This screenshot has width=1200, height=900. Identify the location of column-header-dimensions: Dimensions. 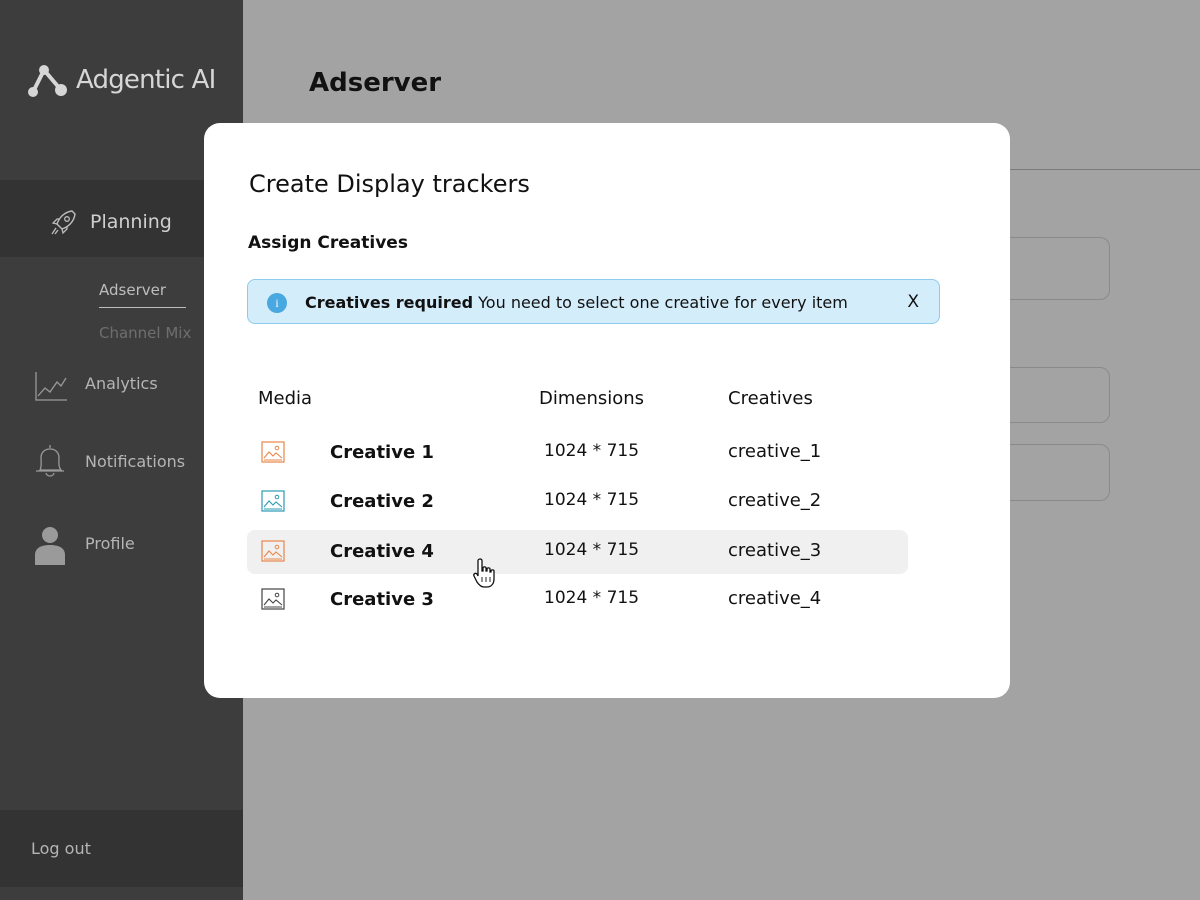
(592, 398).